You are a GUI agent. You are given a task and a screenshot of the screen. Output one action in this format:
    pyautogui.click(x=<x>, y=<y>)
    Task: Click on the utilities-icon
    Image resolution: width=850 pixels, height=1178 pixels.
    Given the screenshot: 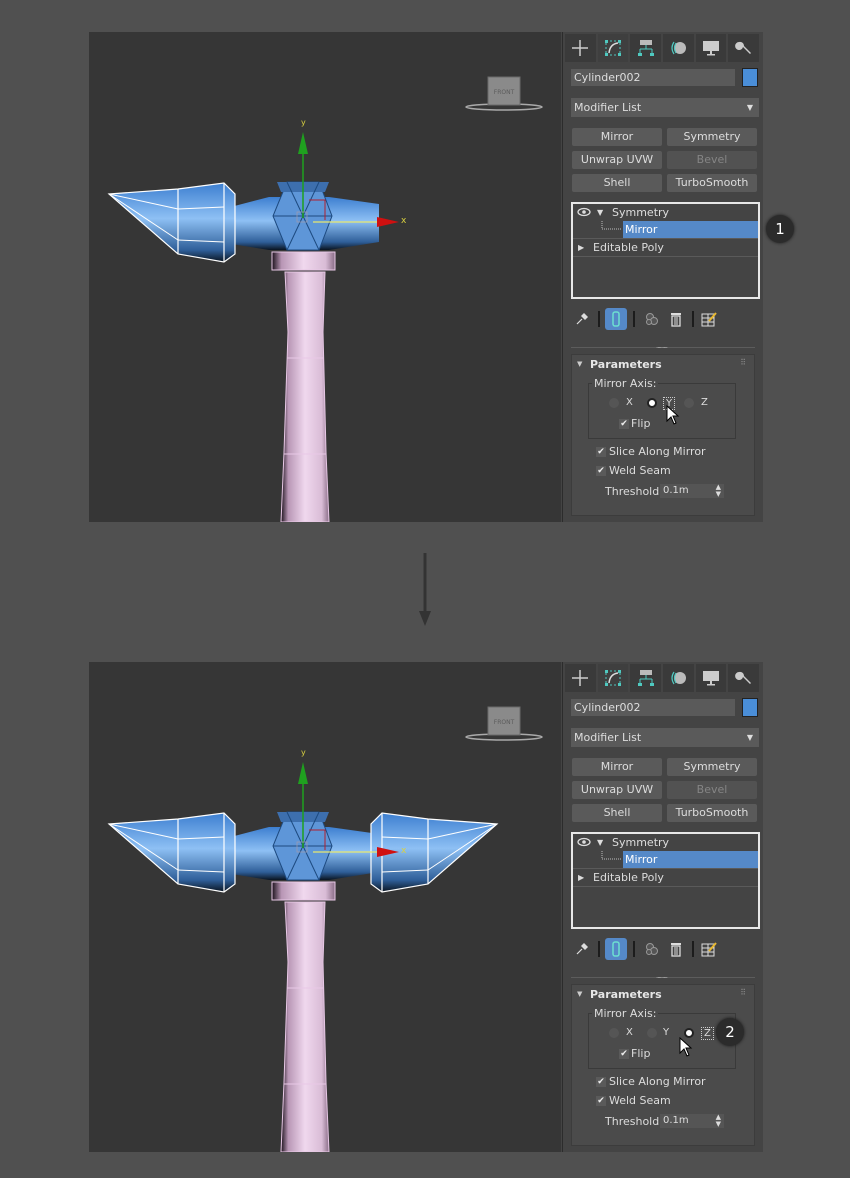 What is the action you would take?
    pyautogui.click(x=742, y=677)
    